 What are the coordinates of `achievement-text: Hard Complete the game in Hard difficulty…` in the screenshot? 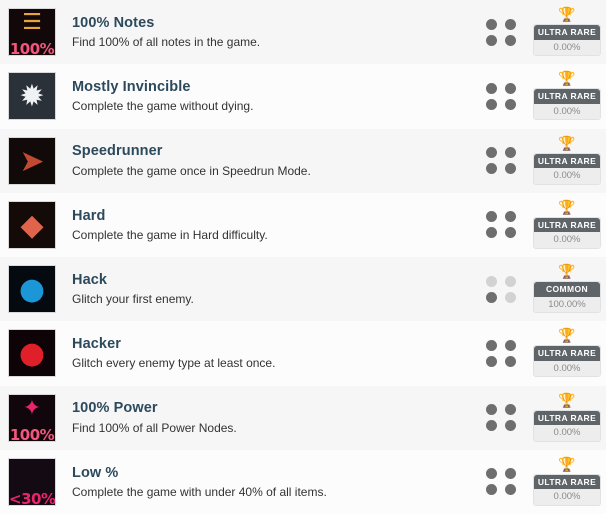 It's located at (270, 225).